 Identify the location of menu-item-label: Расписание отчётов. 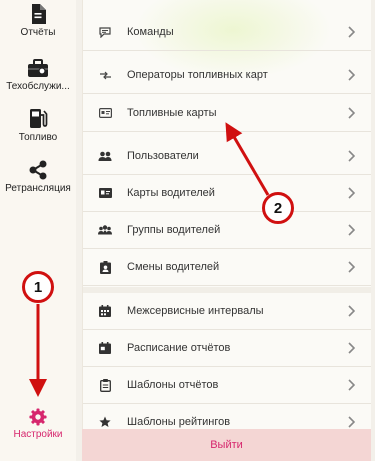
(179, 348).